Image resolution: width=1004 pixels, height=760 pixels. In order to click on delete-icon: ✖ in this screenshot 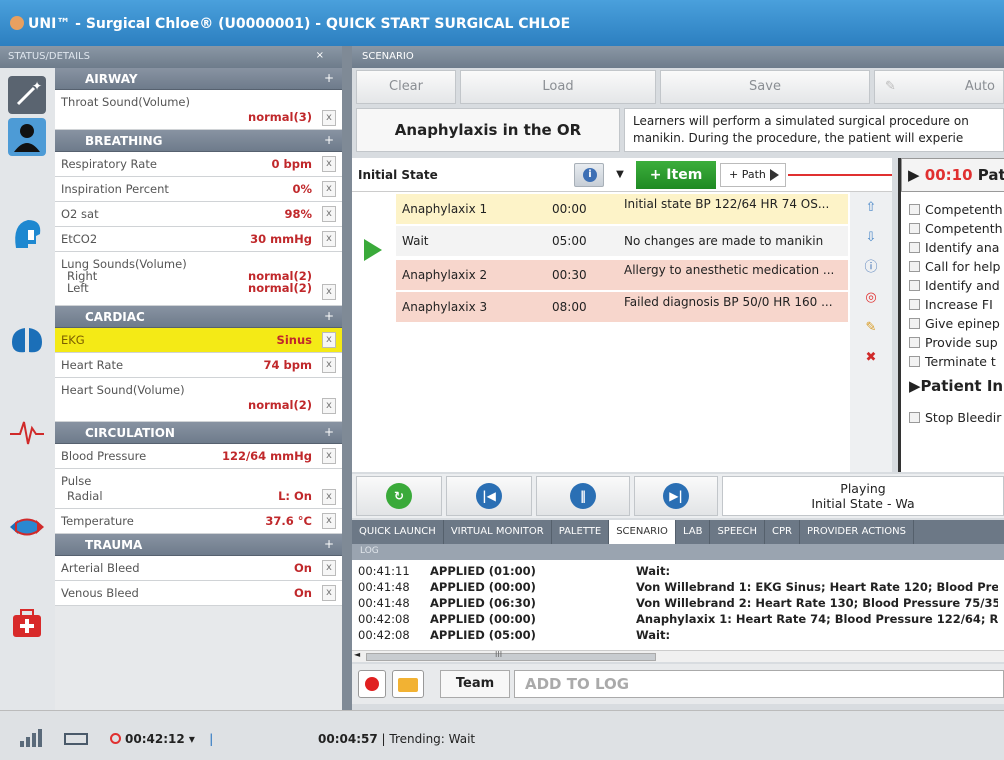, I will do `click(871, 358)`.